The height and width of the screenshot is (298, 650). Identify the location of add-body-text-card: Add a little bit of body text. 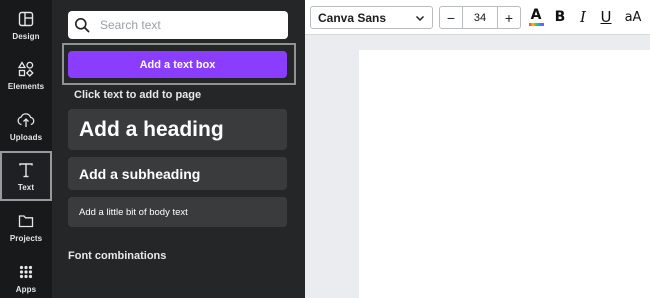
(177, 212).